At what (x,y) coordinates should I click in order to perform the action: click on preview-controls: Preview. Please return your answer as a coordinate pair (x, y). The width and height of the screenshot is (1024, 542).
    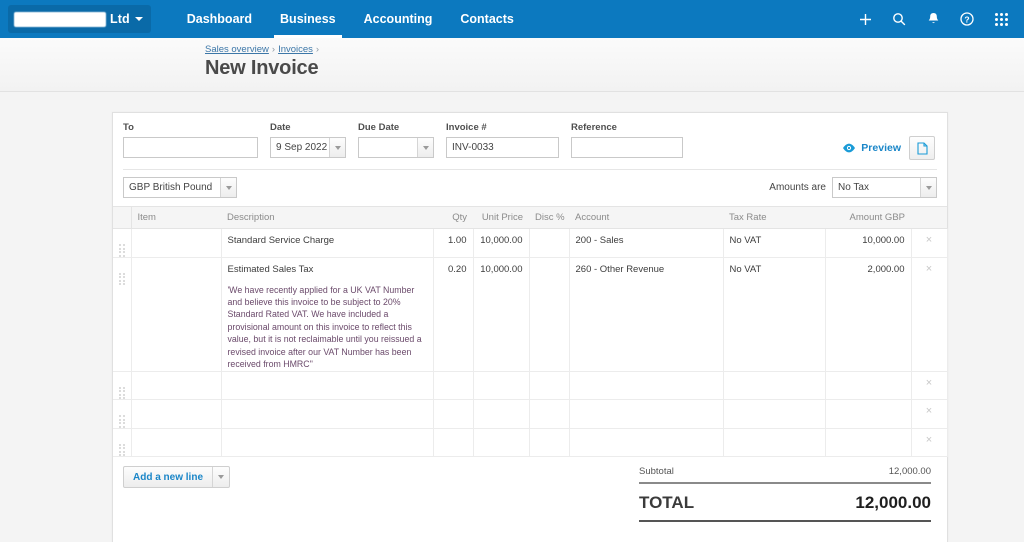
    Looking at the image, I should click on (889, 141).